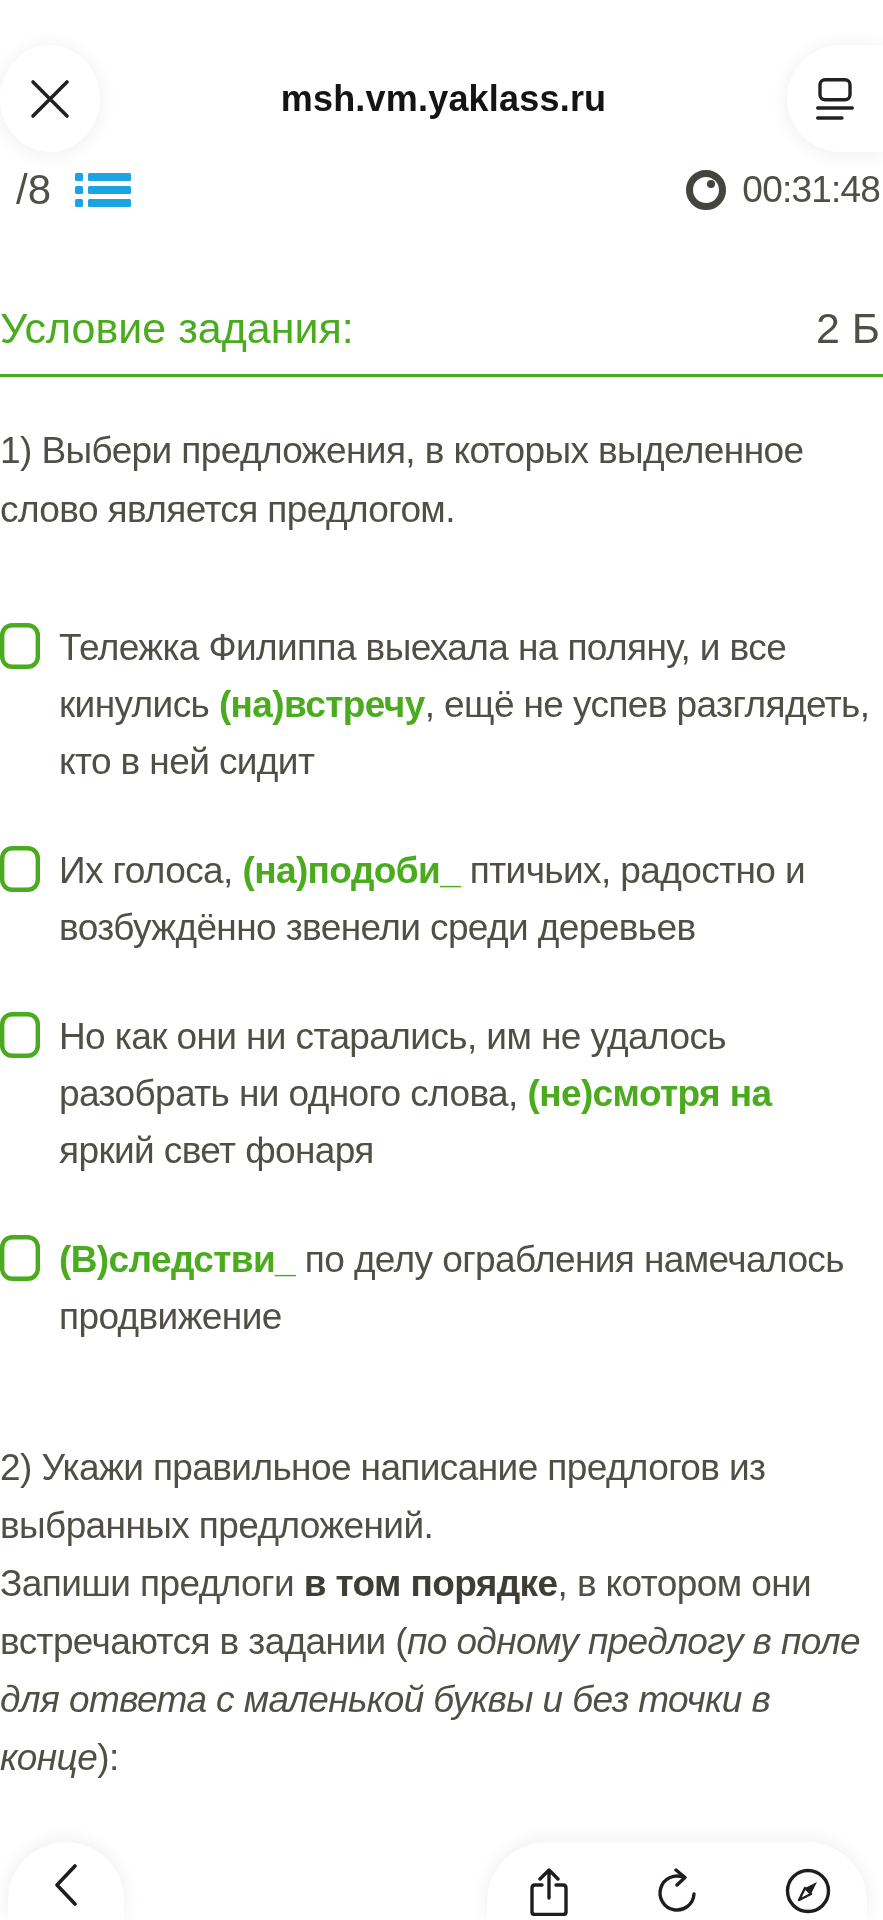 The image size is (883, 1920). I want to click on compass-icon, so click(808, 1891).